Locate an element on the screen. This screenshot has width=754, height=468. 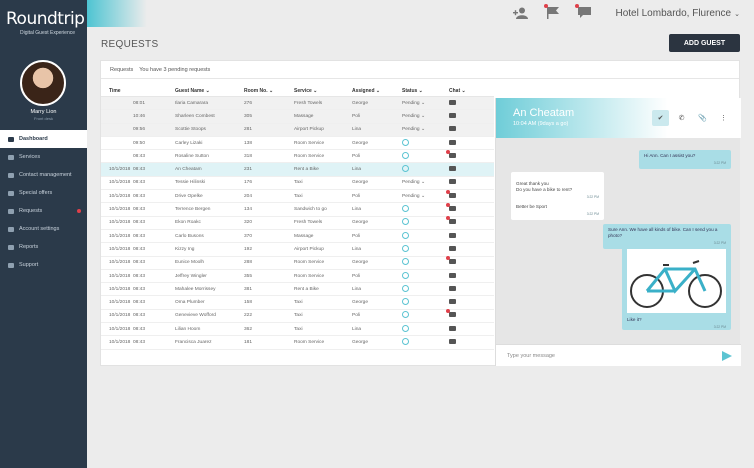
col-chat: Chat ⌄ is located at coordinates (469, 91).